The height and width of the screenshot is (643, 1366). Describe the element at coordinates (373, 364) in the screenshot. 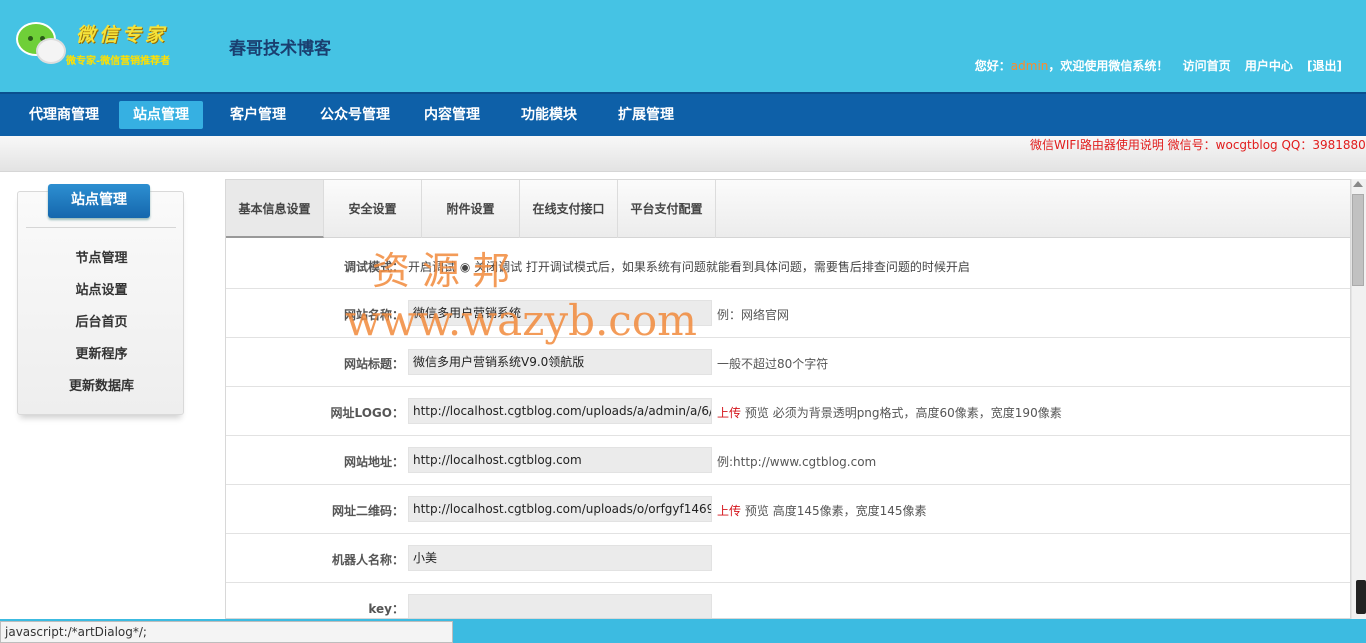

I see `site-title-label: 网站标题：` at that location.